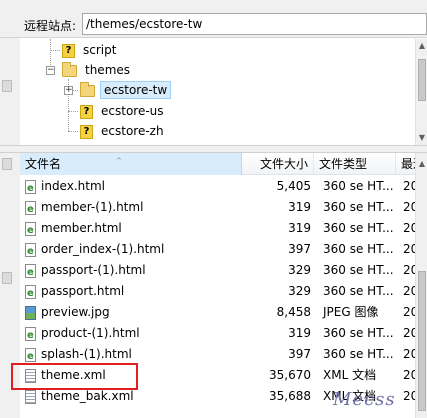  Describe the element at coordinates (422, 80) in the screenshot. I see `tree-scrollbar-thumb` at that location.